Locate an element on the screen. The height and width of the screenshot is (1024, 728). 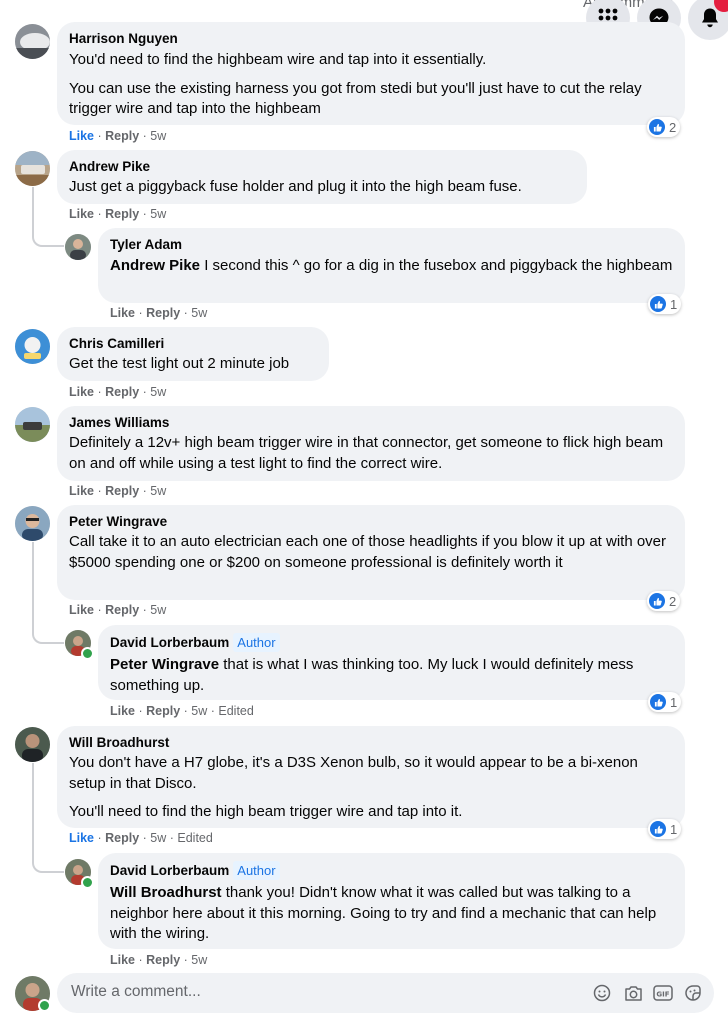
gif-button: GIF is located at coordinates (663, 993).